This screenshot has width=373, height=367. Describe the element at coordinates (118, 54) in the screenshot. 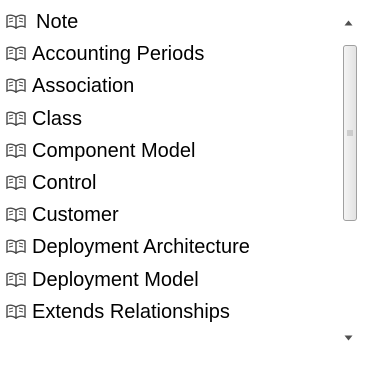

I see `list-item-label: Accounting Periods` at that location.